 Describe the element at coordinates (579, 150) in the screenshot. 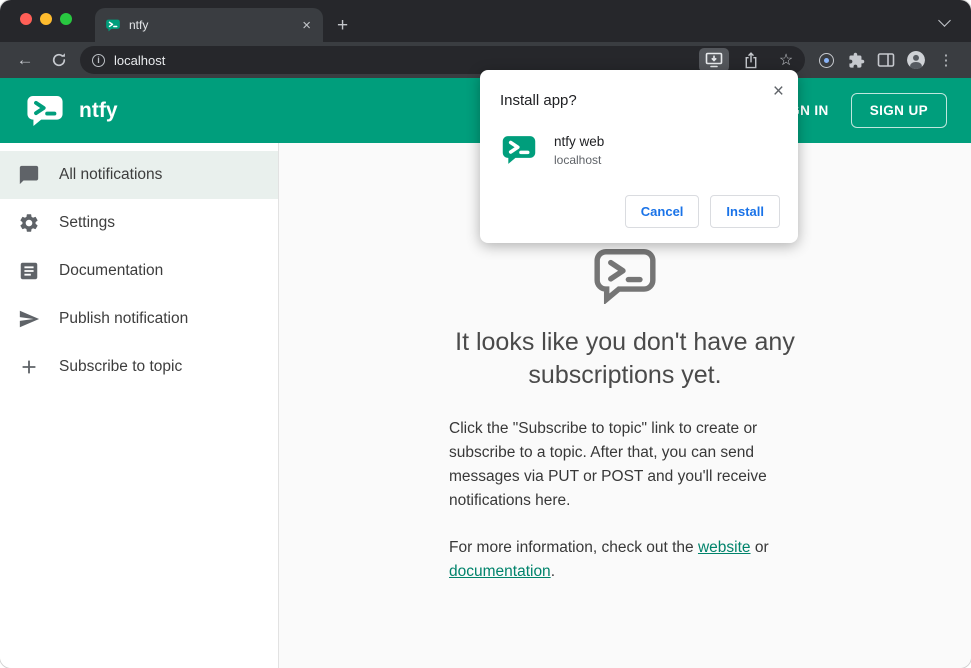

I see `install-popup-app-info: ntfy web localhost` at that location.